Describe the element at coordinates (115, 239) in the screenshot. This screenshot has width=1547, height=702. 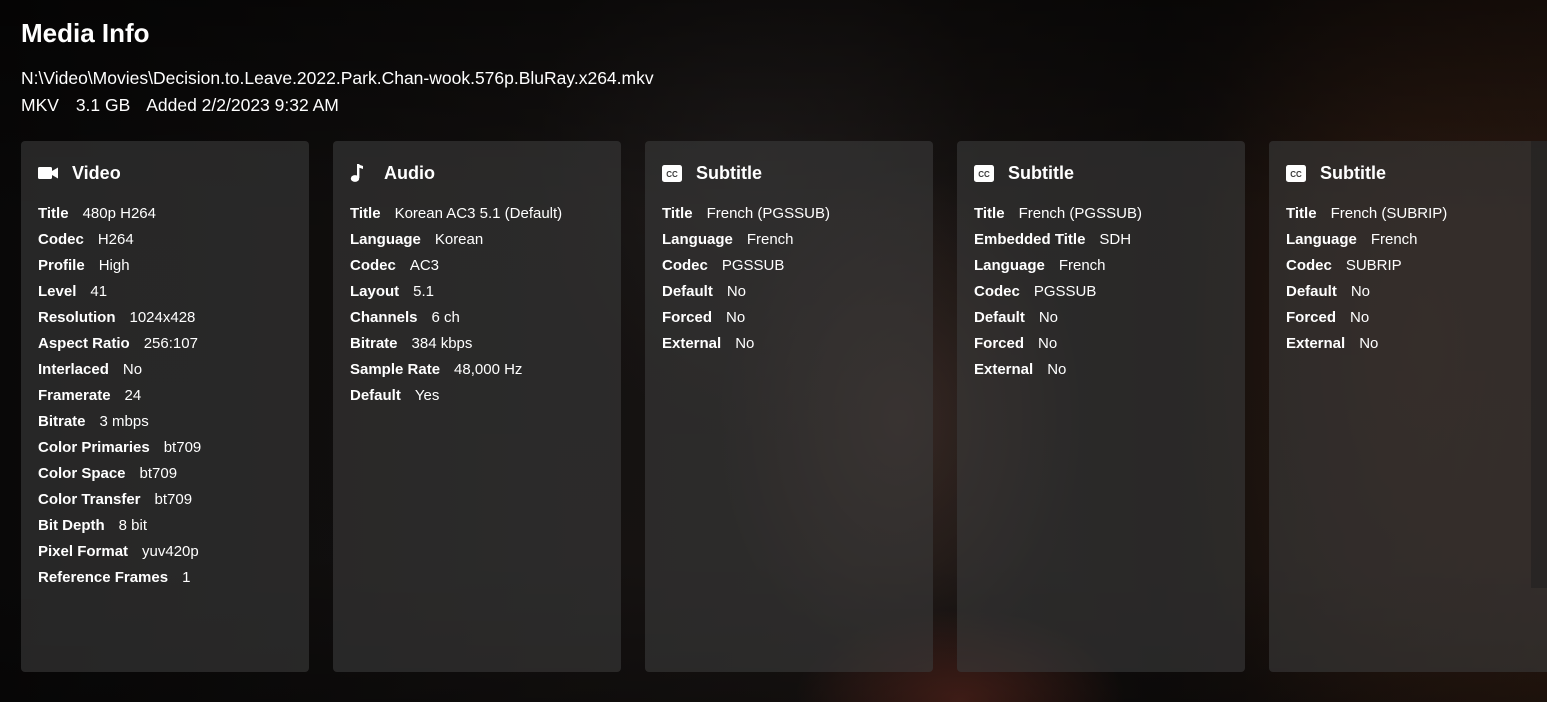
I see `property-value: H264` at that location.